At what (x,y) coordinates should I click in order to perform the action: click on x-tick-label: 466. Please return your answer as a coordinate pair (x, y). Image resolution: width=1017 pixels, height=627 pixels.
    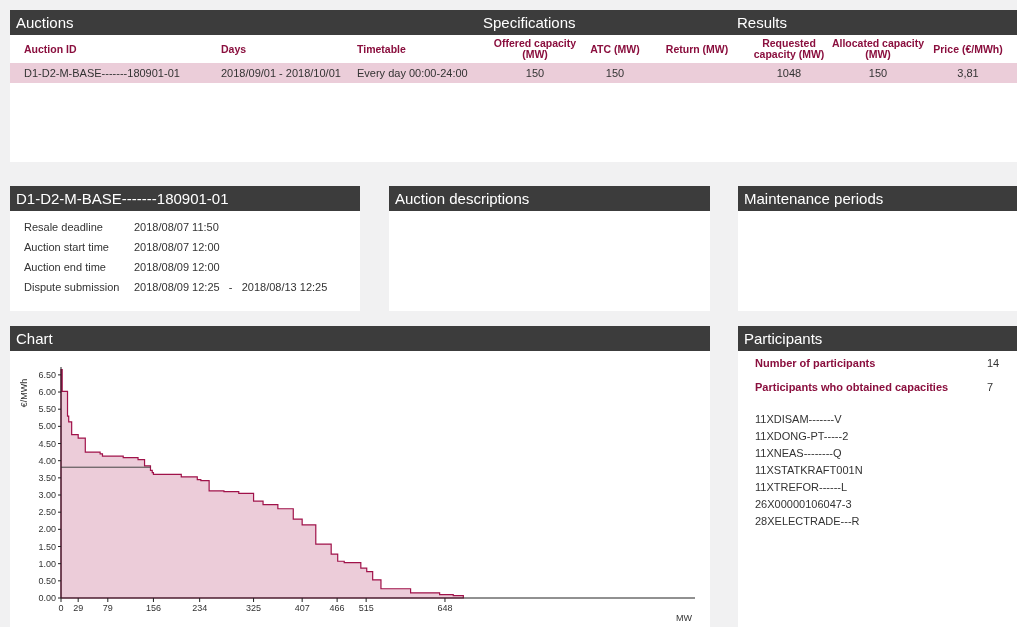
    Looking at the image, I should click on (337, 608).